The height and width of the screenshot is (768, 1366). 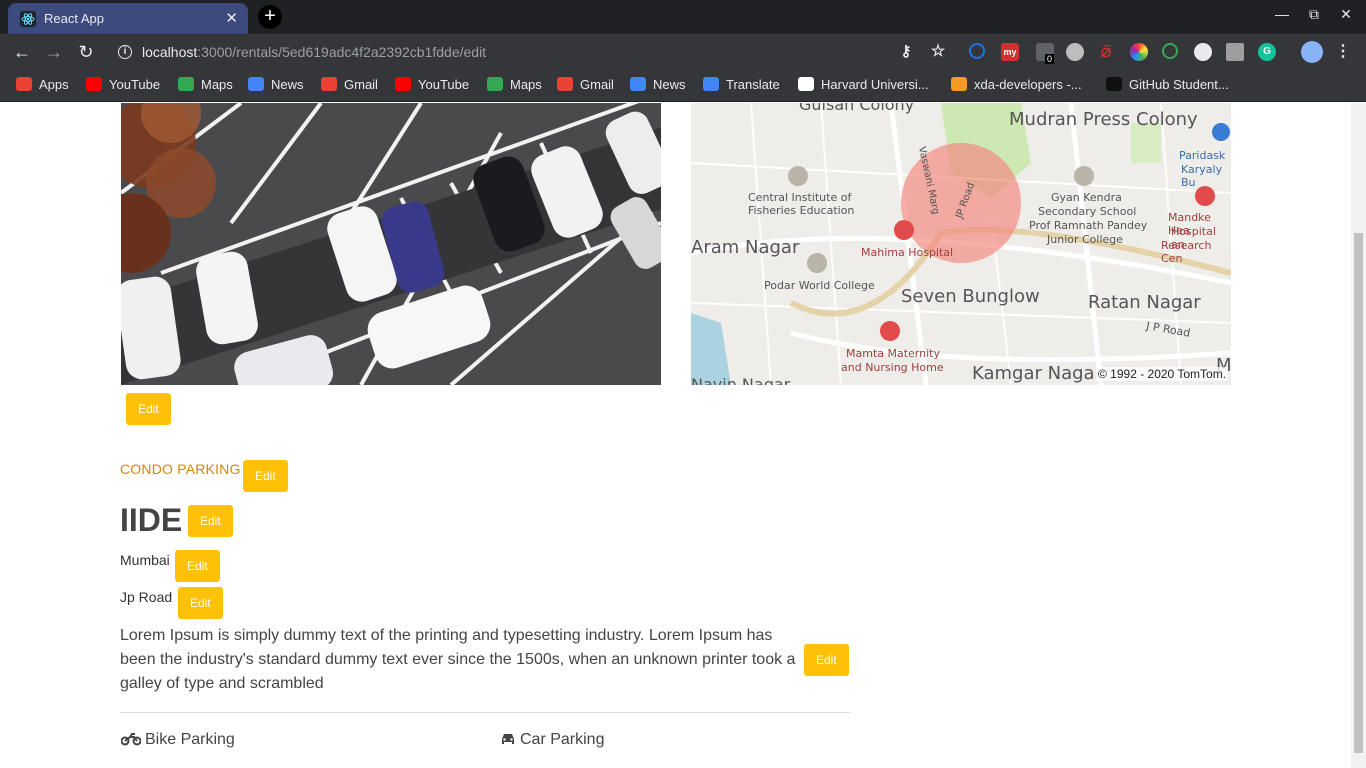 I want to click on extension-target-icon, so click(x=1170, y=51).